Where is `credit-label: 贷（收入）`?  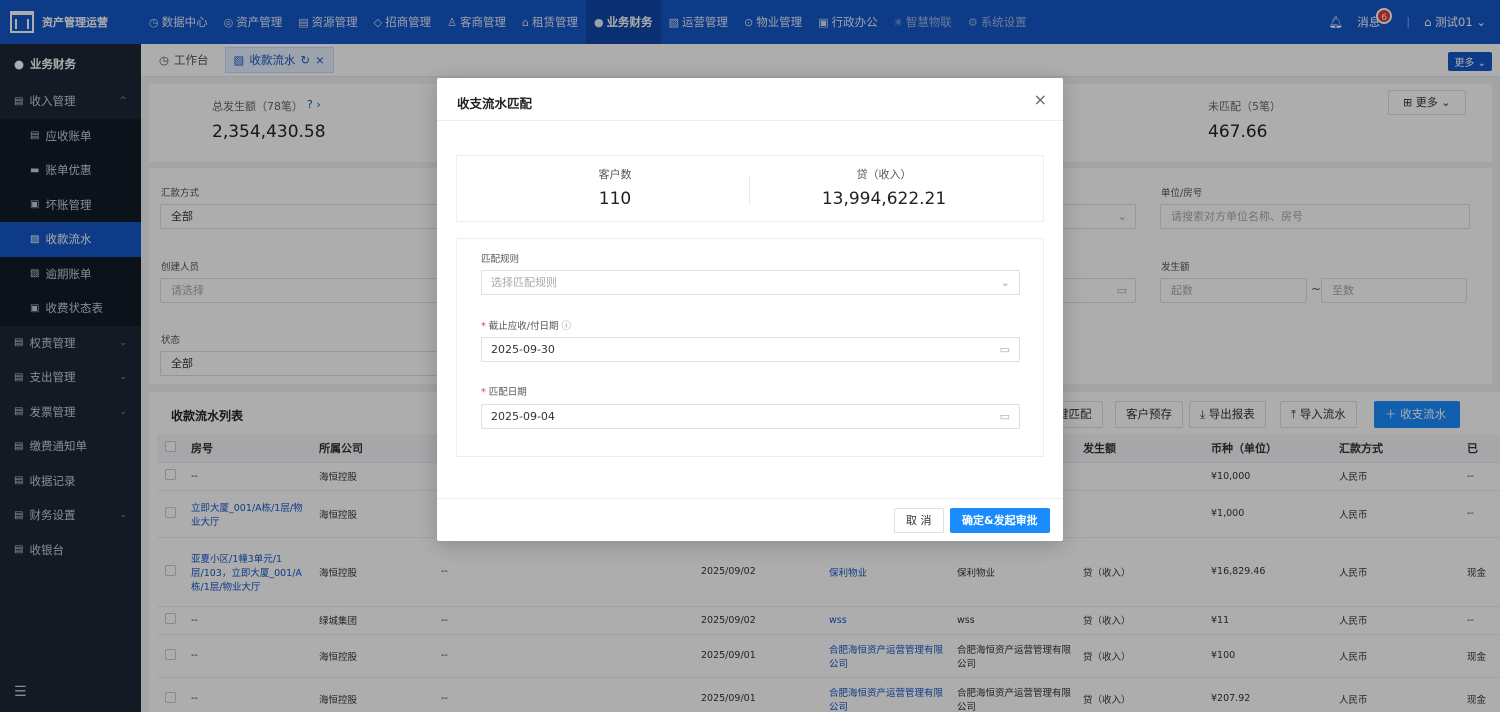
credit-label: 贷（收入） is located at coordinates (884, 174).